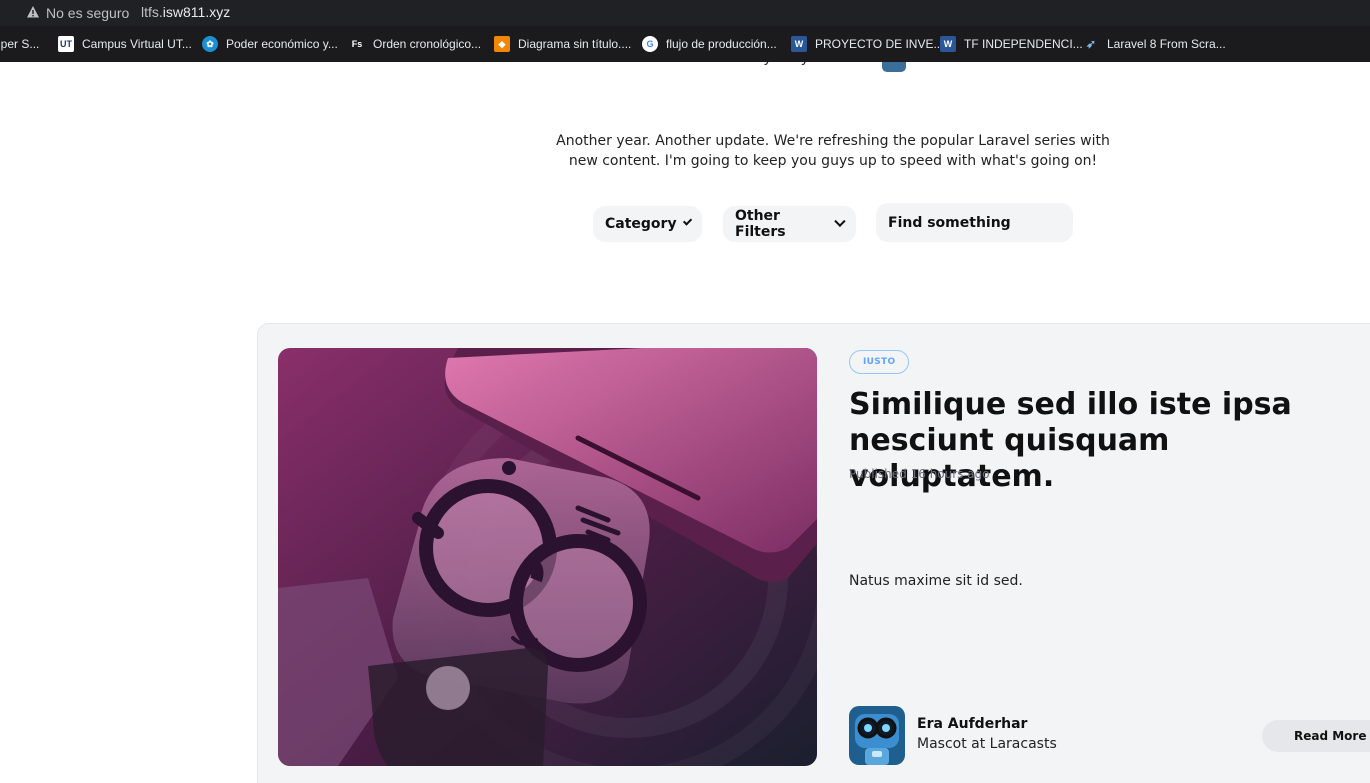  What do you see at coordinates (1091, 44) in the screenshot?
I see `laravel-icon: ➶` at bounding box center [1091, 44].